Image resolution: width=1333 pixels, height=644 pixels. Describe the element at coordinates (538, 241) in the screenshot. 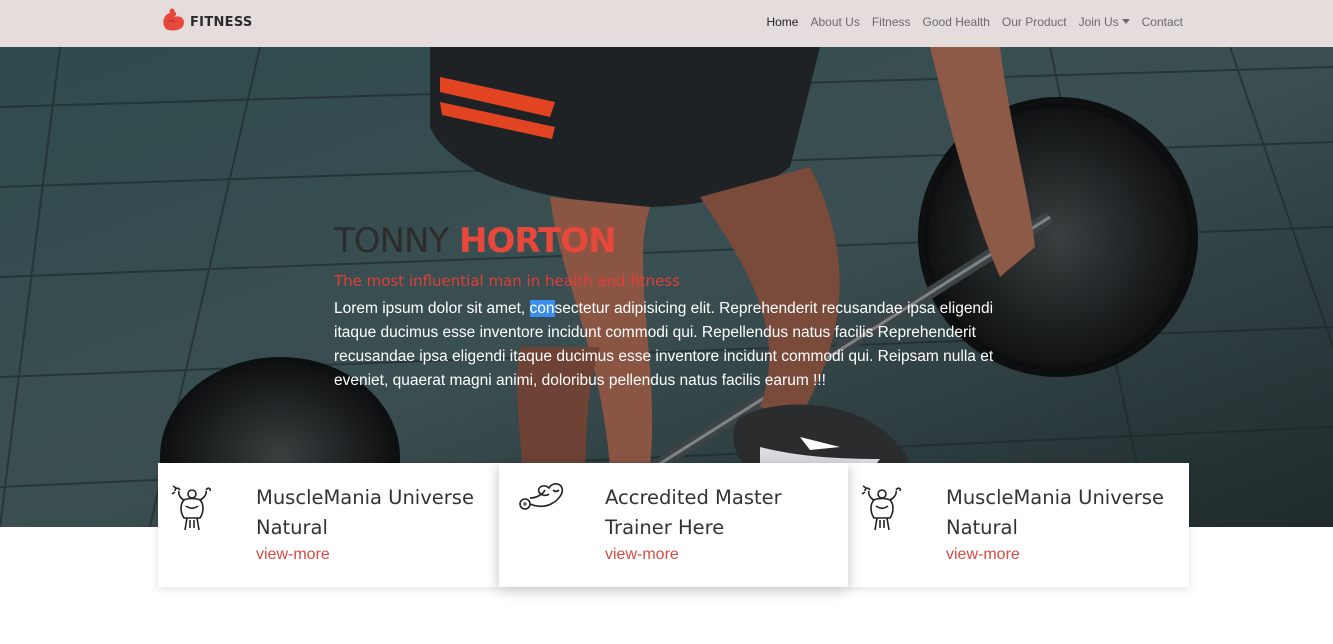

I see `hero-title-last: HORTON` at that location.